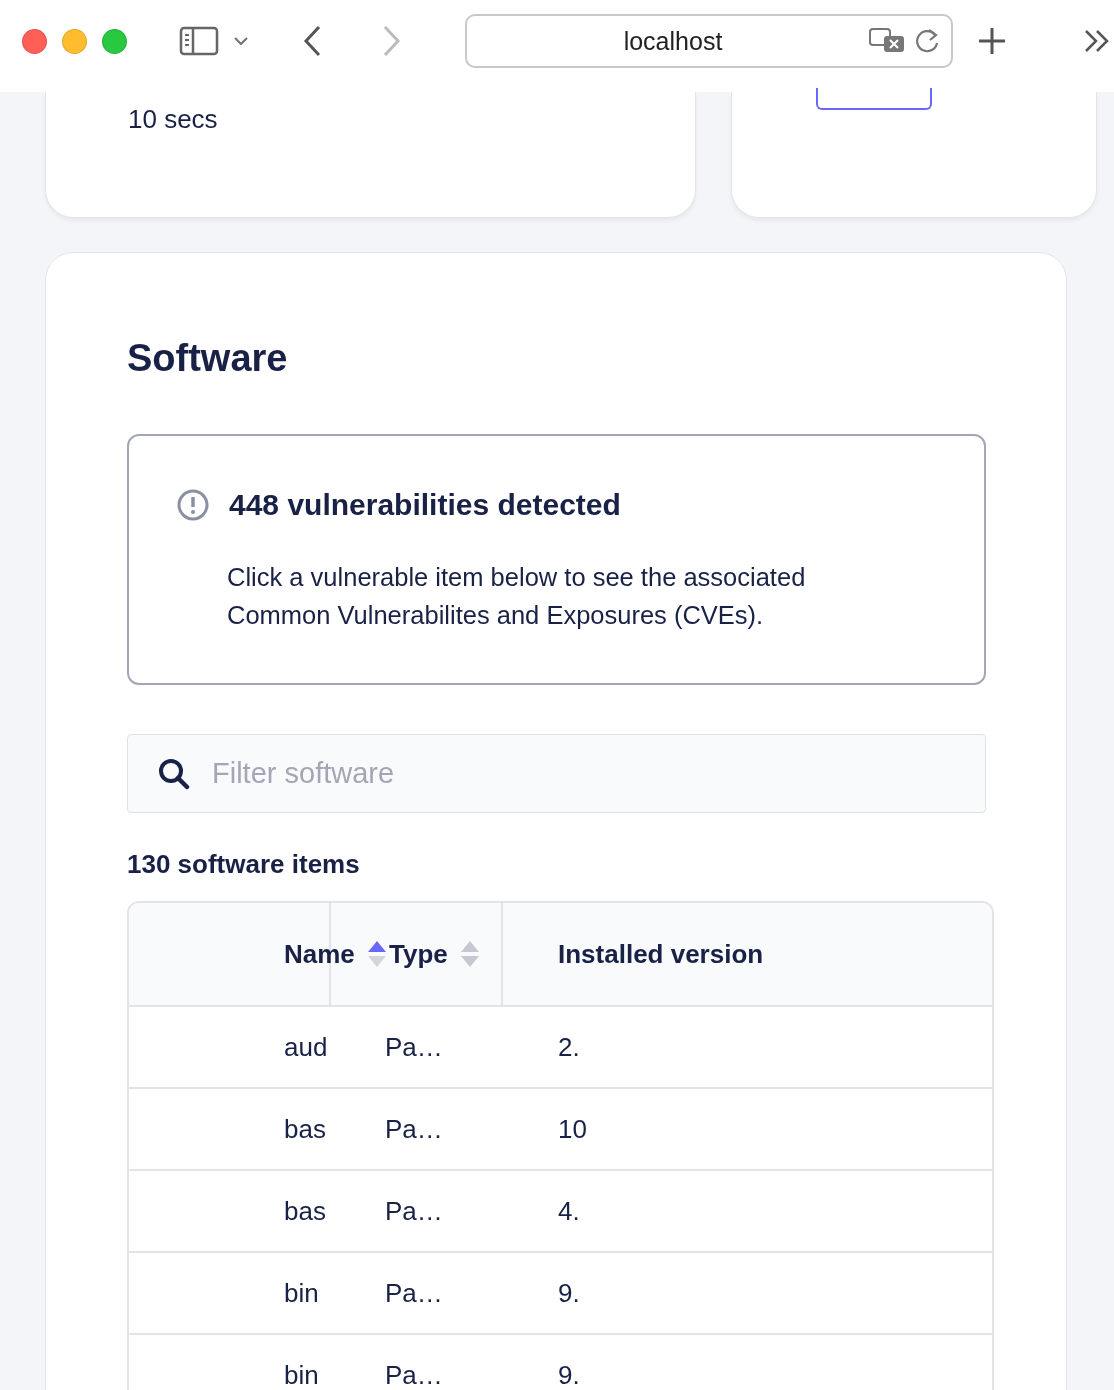 This screenshot has width=1114, height=1390. Describe the element at coordinates (425, 505) in the screenshot. I see `alert-title: 448 vulnerabilities detected` at that location.